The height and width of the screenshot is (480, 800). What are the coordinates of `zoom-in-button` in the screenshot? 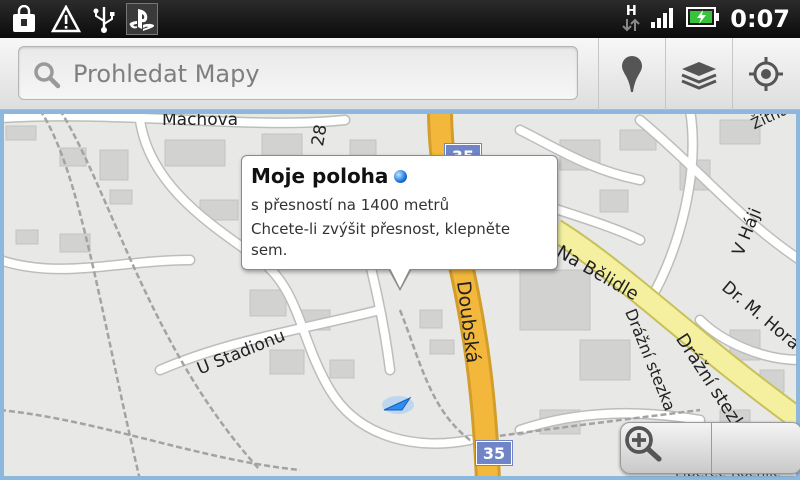 It's located at (712, 448).